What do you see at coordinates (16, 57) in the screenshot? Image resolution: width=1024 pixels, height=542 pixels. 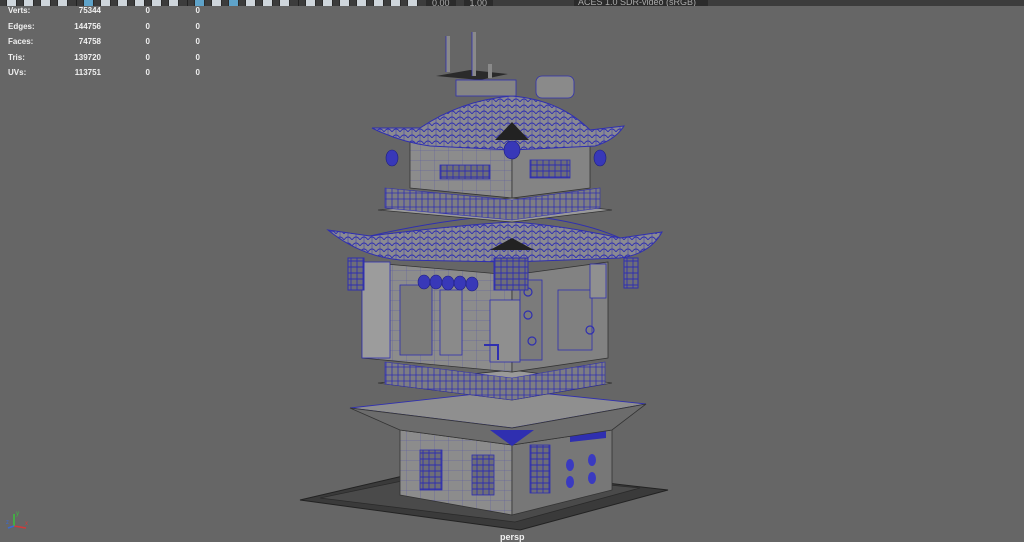 I see `hud-label: Tris:` at bounding box center [16, 57].